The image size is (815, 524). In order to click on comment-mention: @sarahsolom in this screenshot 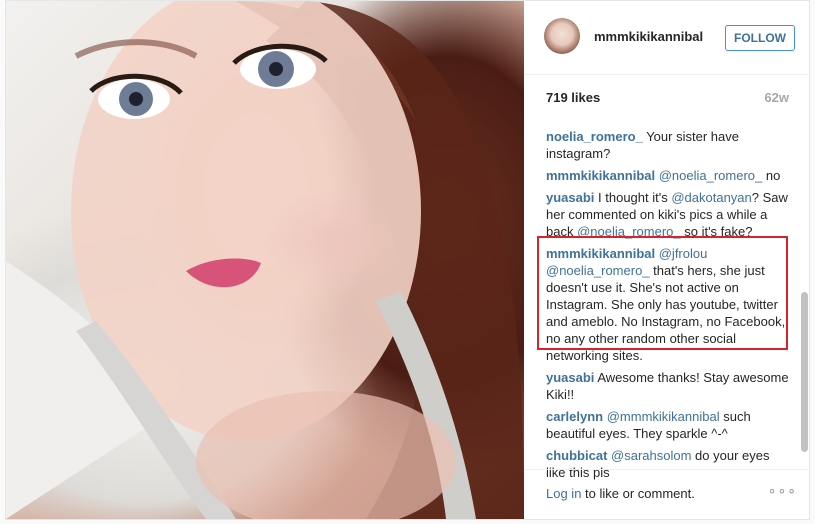, I will do `click(651, 455)`.